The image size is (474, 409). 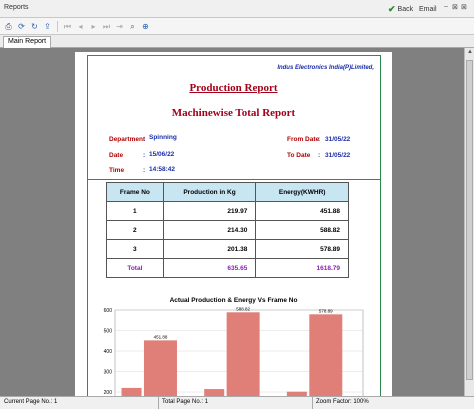 I want to click on data-label: 451.88, so click(x=161, y=336).